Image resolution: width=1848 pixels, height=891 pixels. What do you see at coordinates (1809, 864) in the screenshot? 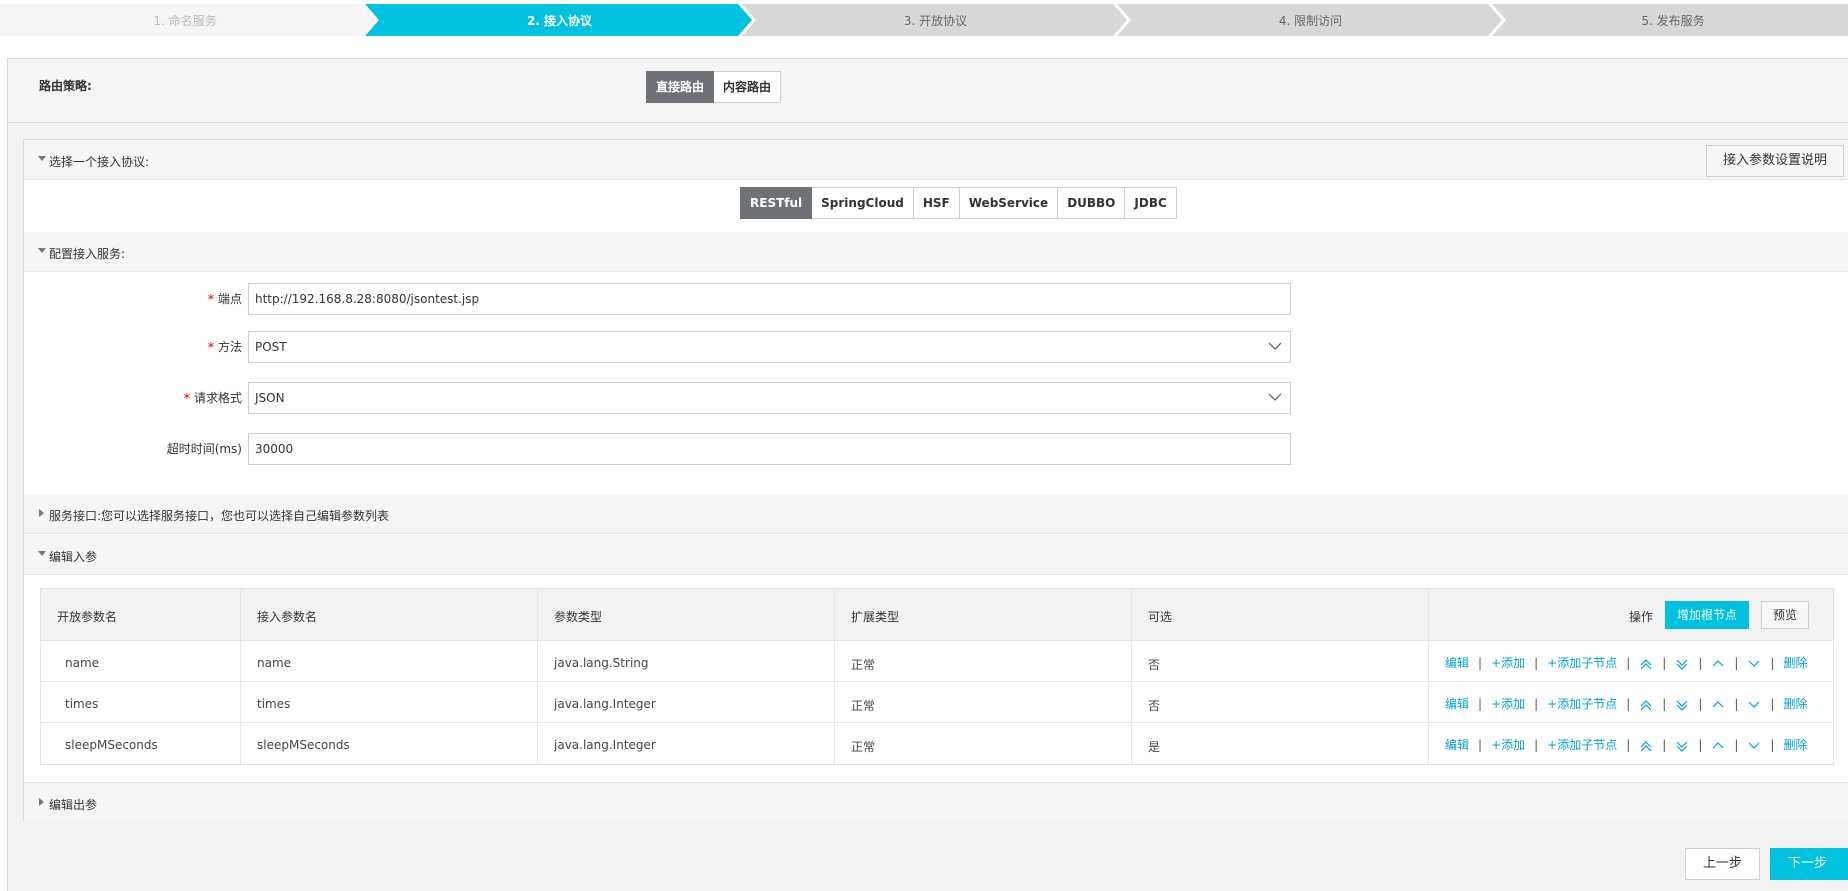
I see `next-step-button: 下一步` at bounding box center [1809, 864].